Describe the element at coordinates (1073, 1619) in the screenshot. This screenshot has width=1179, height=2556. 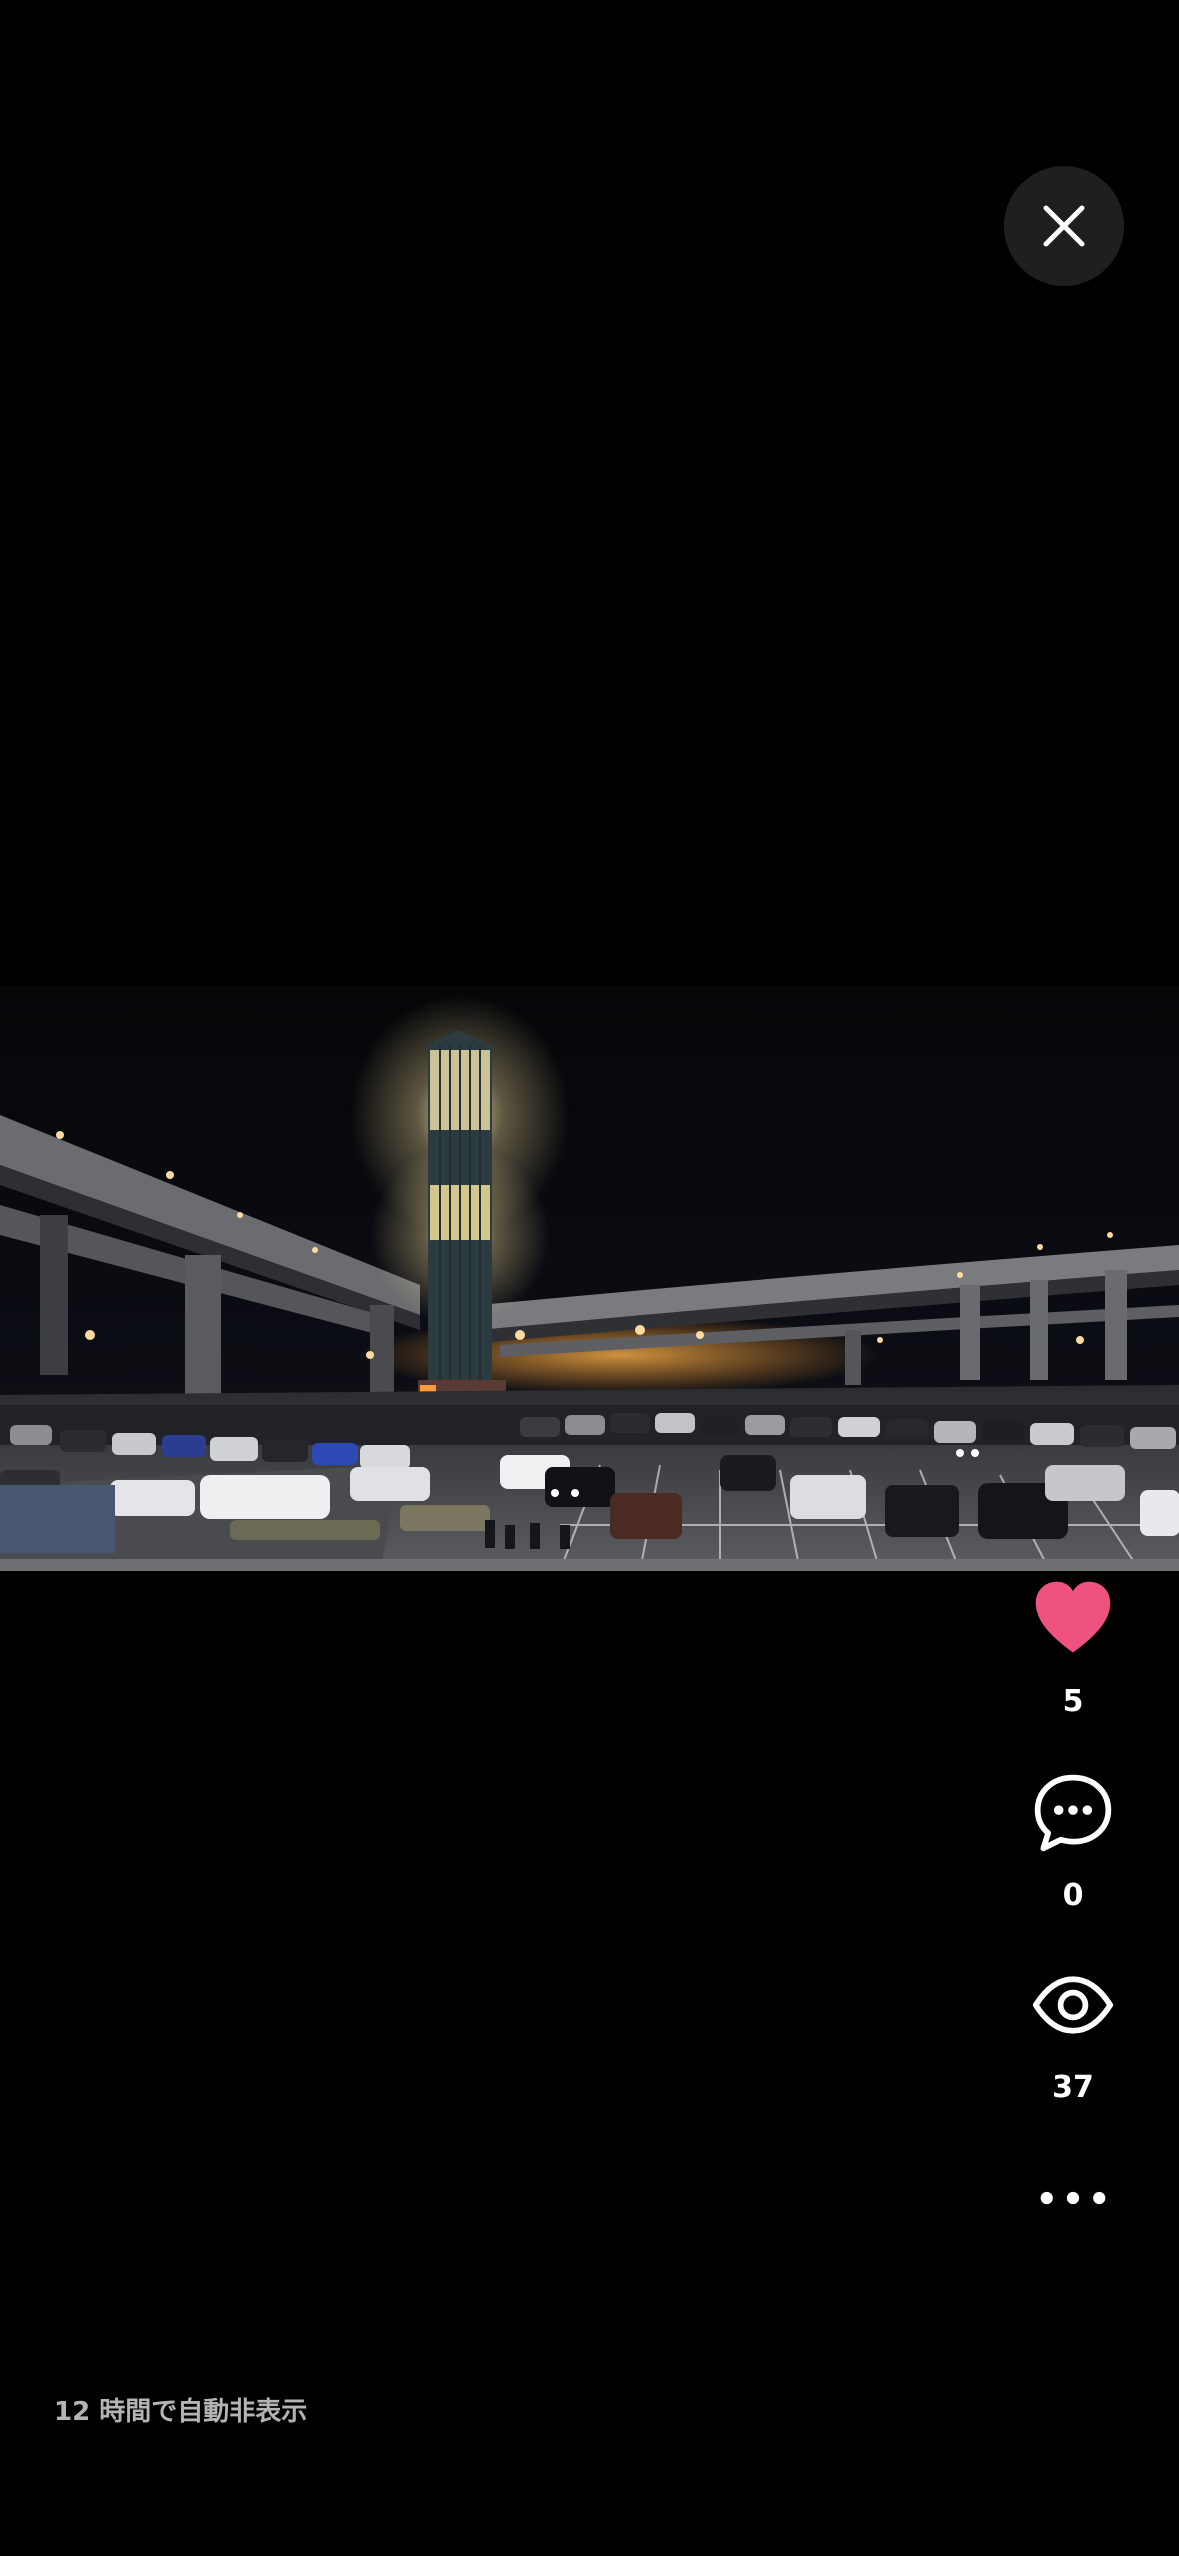
I see `heart-icon` at that location.